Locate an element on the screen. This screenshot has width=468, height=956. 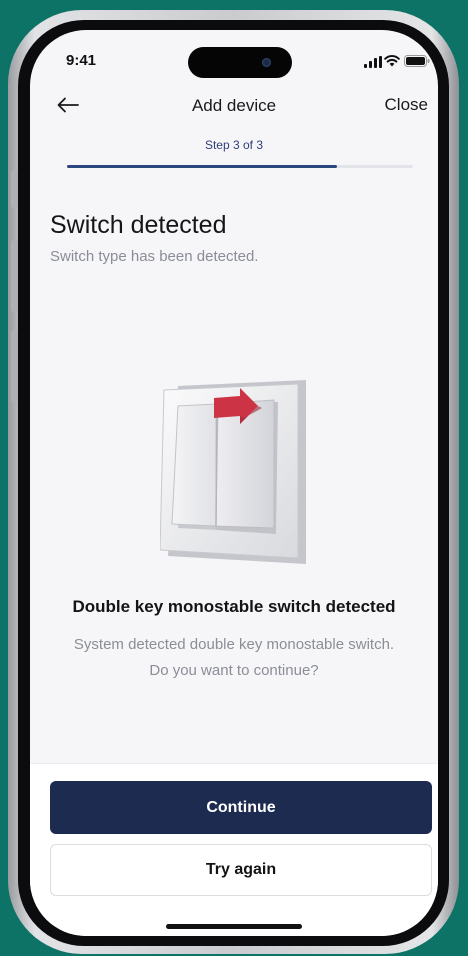
dynamic-island is located at coordinates (240, 62).